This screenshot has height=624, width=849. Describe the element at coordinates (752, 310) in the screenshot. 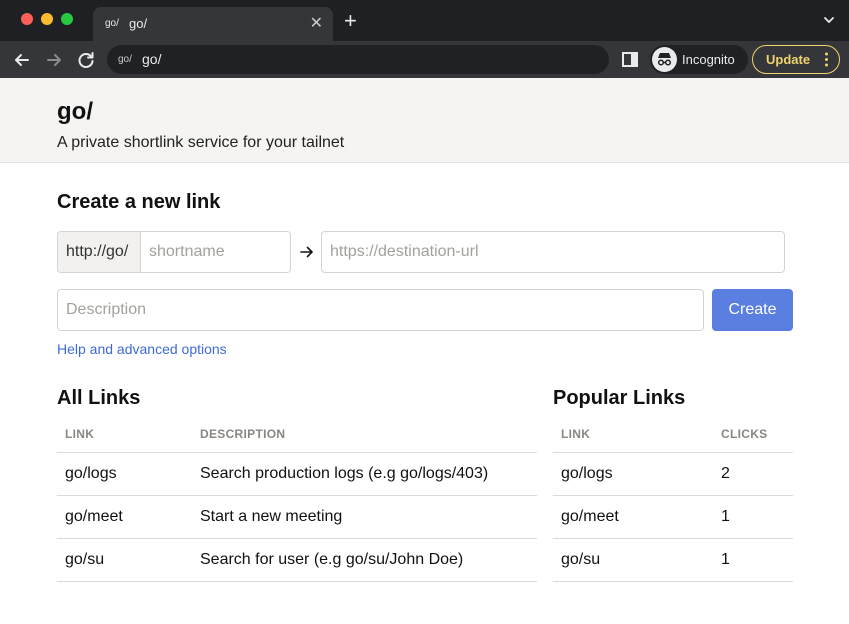

I see `create-button: Create` at that location.